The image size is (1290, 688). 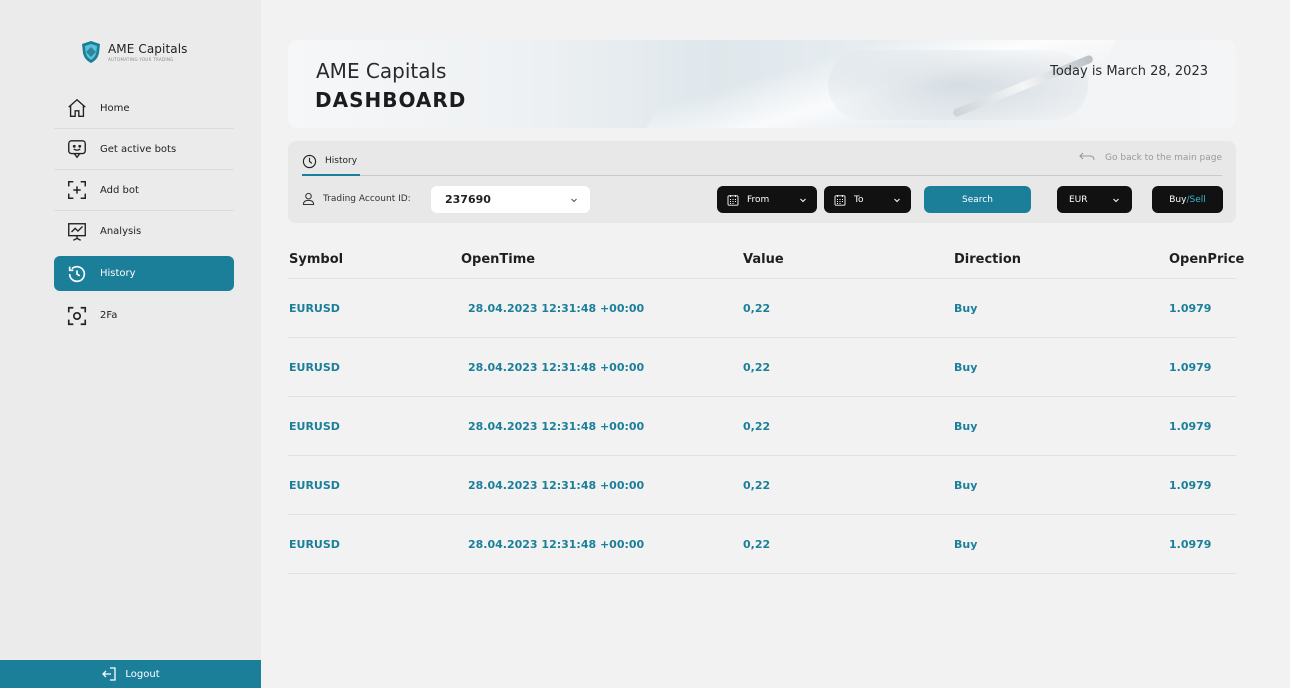 I want to click on brand-tagline: AUTOMATING YOUR TRADING, so click(x=141, y=59).